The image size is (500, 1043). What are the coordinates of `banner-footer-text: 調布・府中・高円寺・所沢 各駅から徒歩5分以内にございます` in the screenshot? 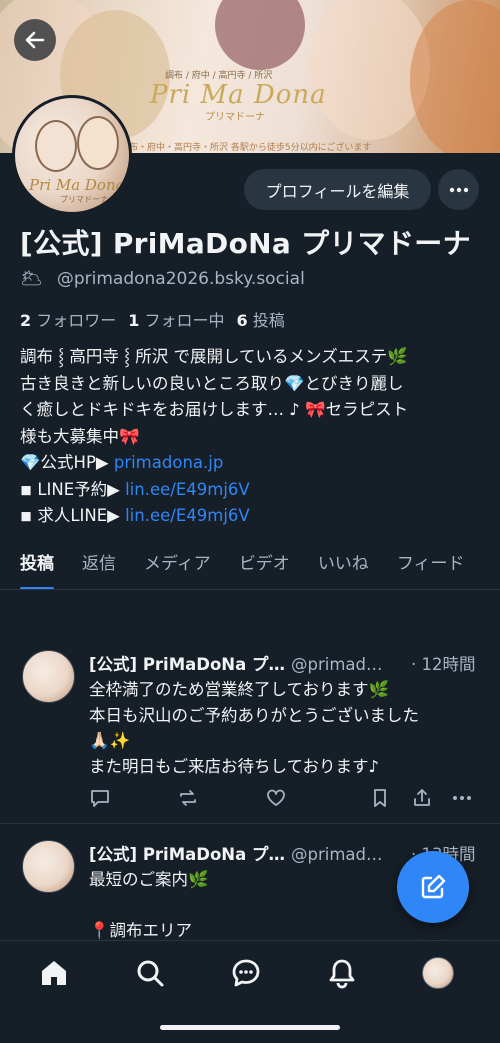 It's located at (246, 148).